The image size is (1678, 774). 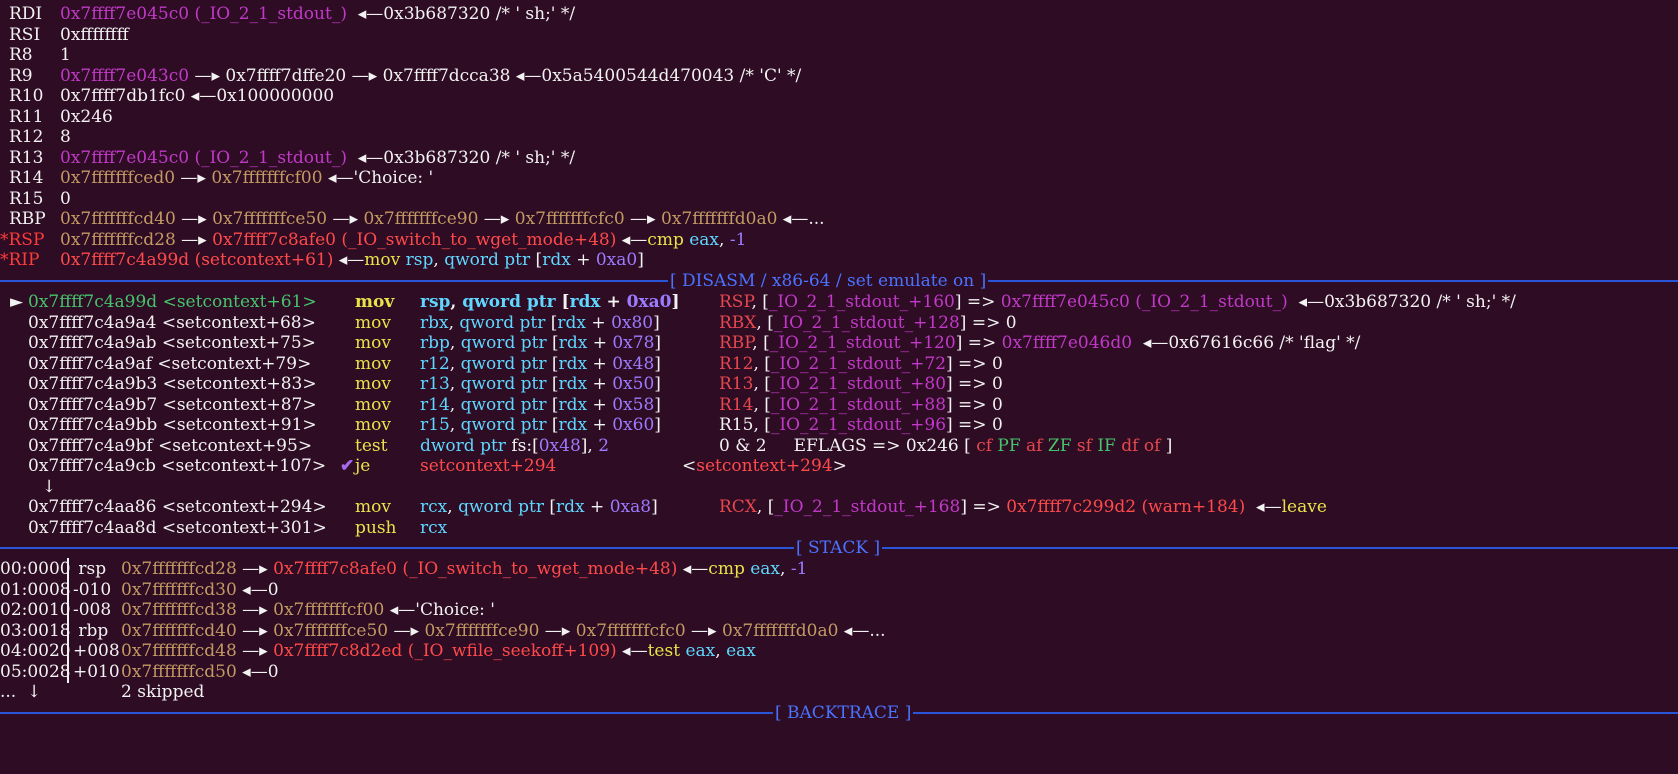 What do you see at coordinates (118, 239) in the screenshot?
I see `token: 0x7fffffffcd28` at bounding box center [118, 239].